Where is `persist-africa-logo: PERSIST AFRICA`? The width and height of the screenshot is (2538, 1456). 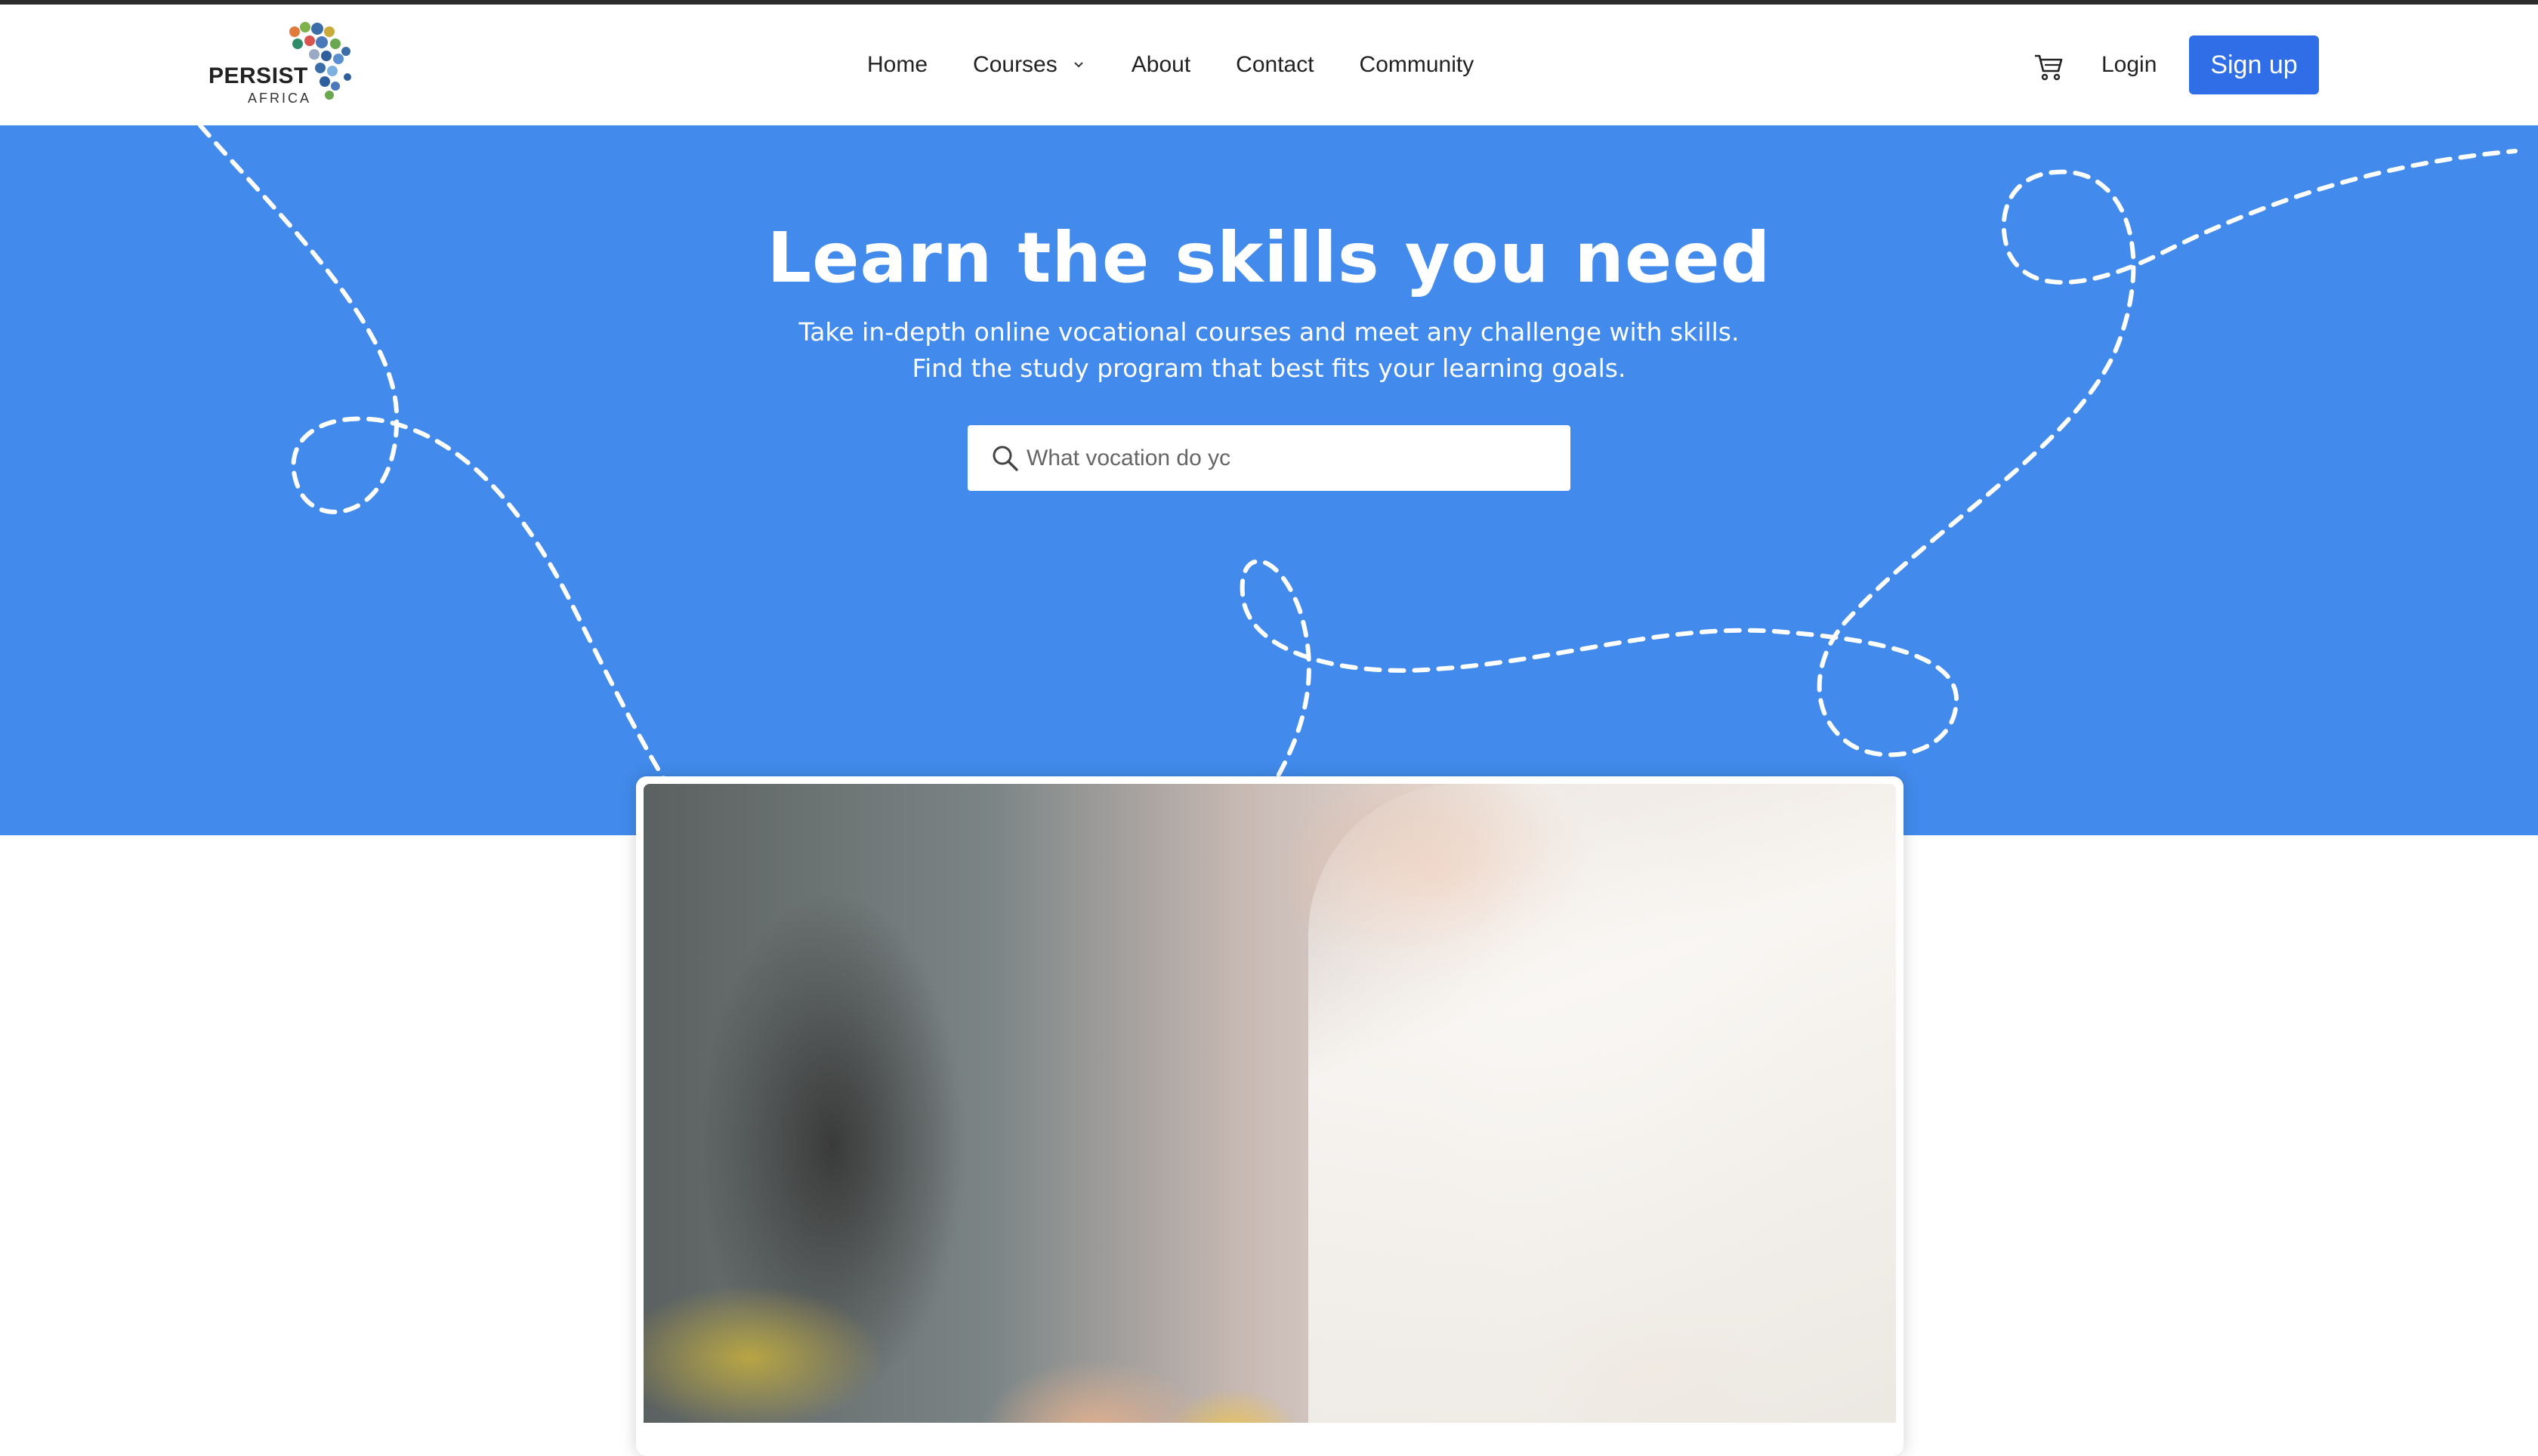
persist-africa-logo: PERSIST AFRICA is located at coordinates (291, 66).